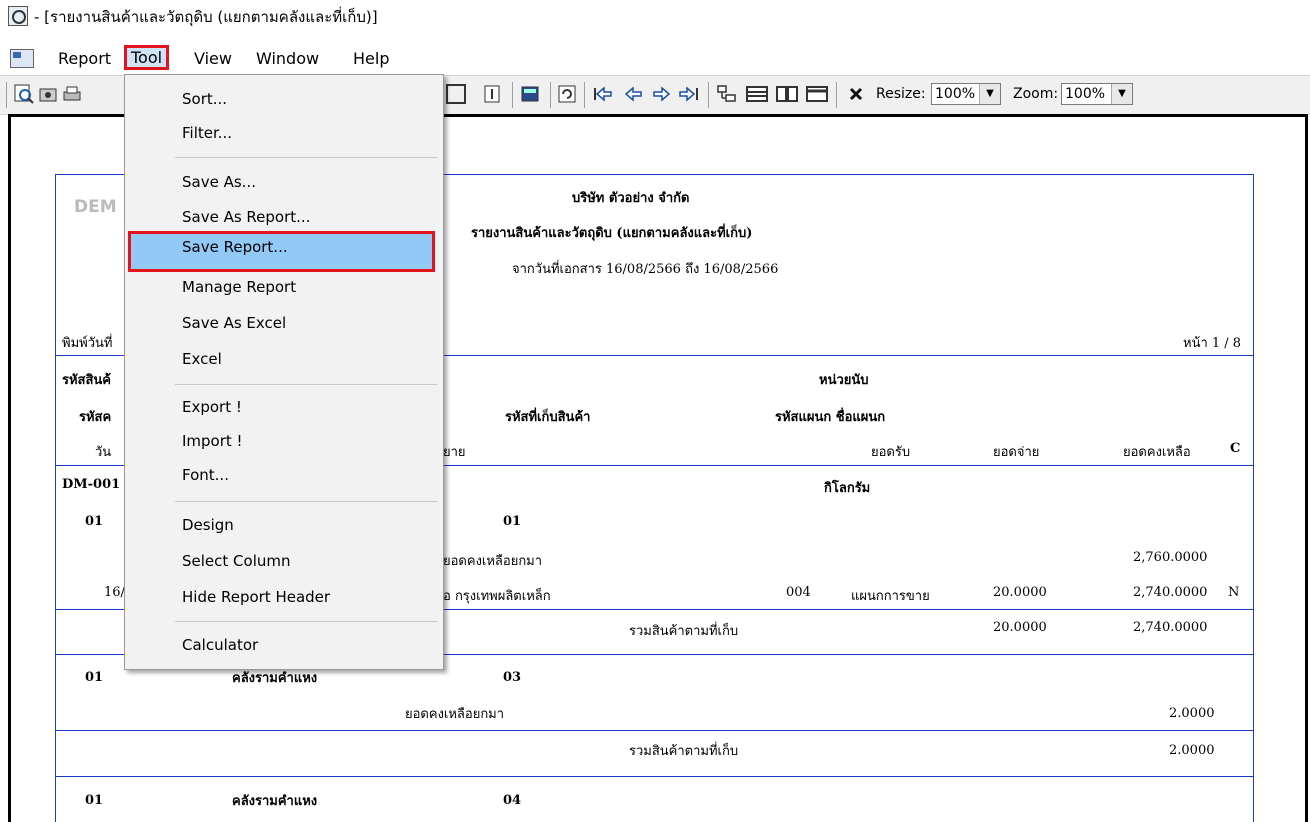  Describe the element at coordinates (890, 596) in the screenshot. I see `tx-dept-name: แผนกการขาย` at that location.